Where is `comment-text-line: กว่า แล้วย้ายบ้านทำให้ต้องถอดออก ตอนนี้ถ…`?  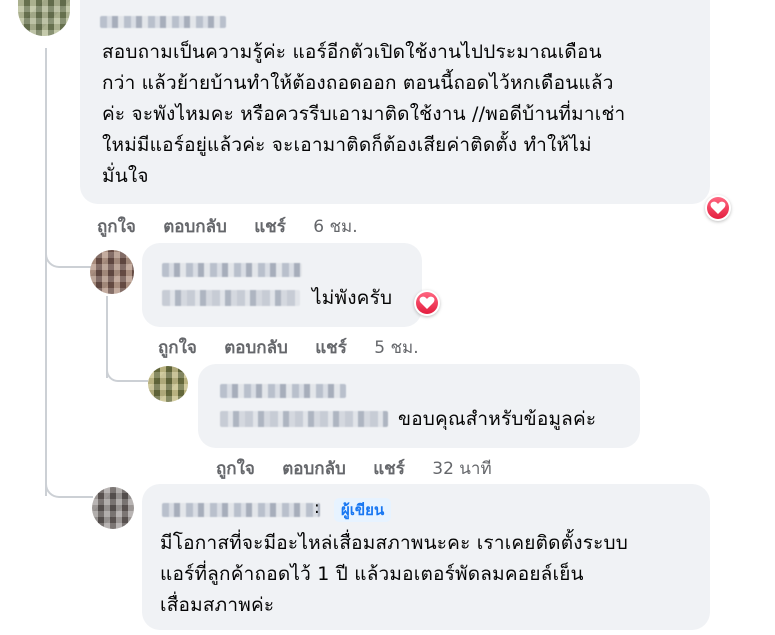 comment-text-line: กว่า แล้วย้ายบ้านทำให้ต้องถอดออก ตอนนี้ถ… is located at coordinates (358, 83).